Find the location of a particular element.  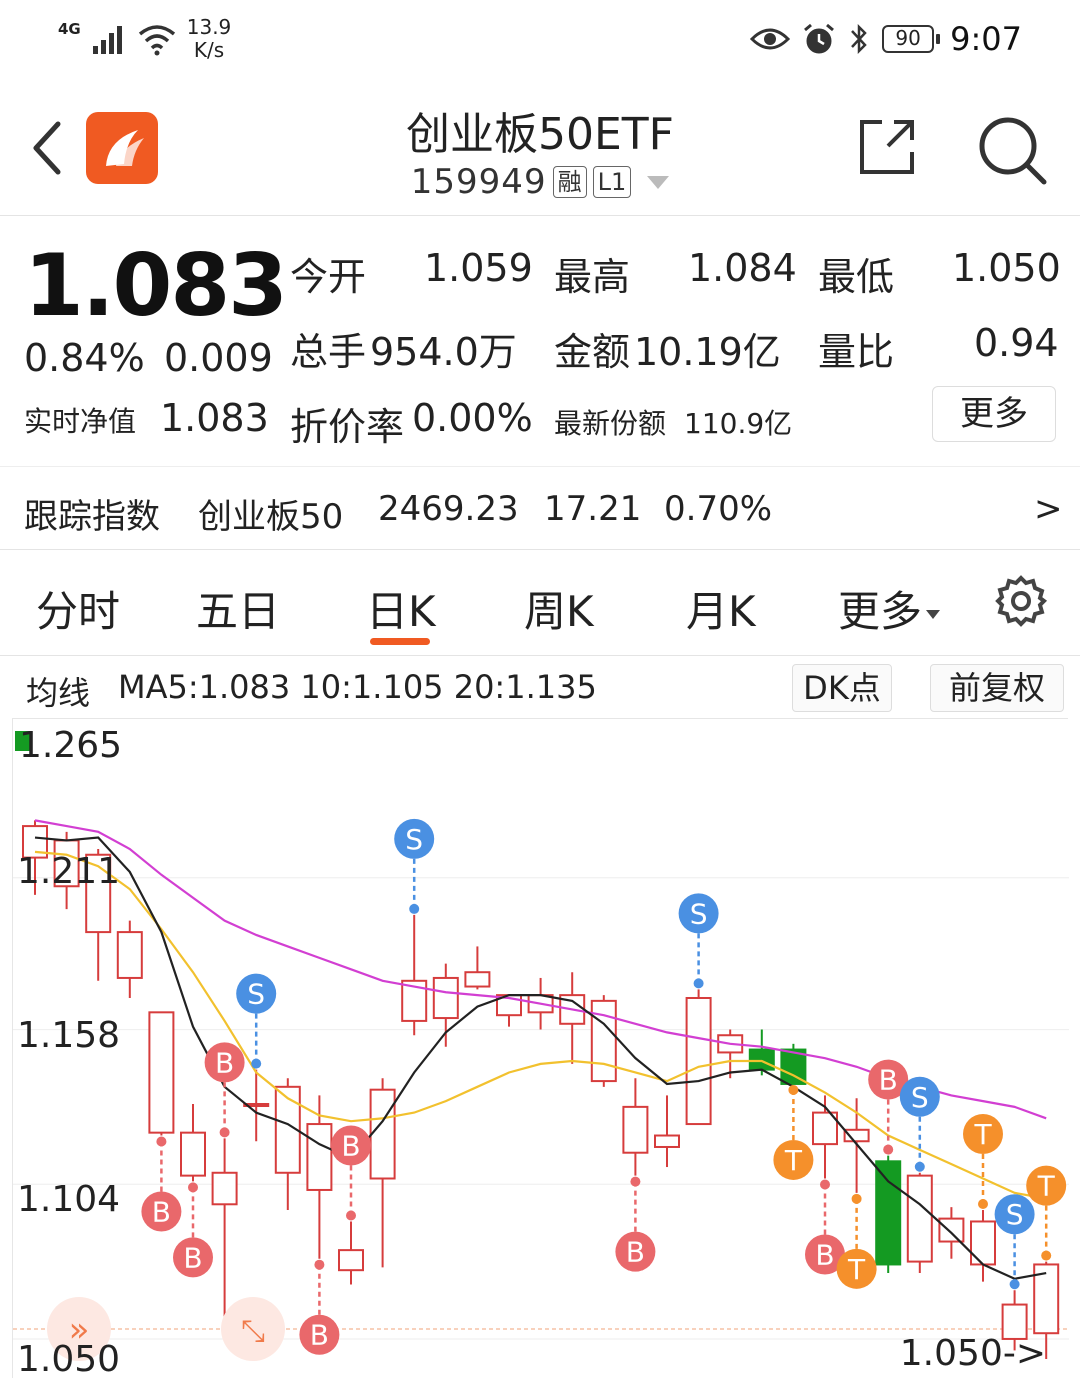

search-icon is located at coordinates (1012, 150).